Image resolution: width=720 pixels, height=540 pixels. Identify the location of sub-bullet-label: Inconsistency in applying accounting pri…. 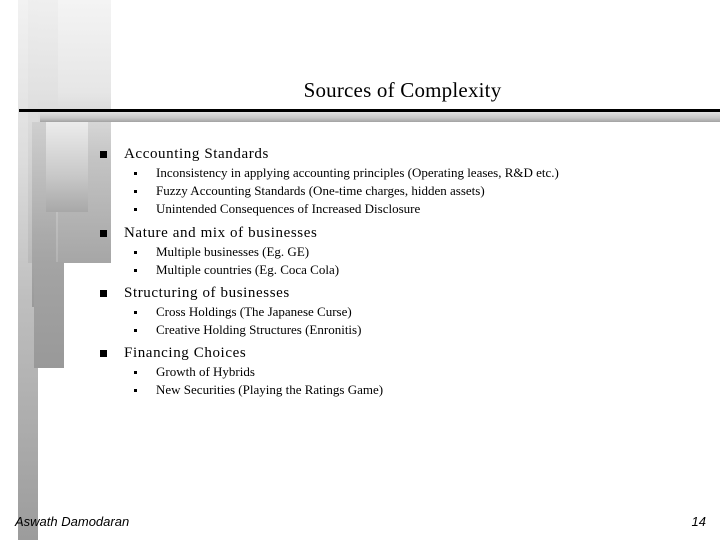
(357, 172).